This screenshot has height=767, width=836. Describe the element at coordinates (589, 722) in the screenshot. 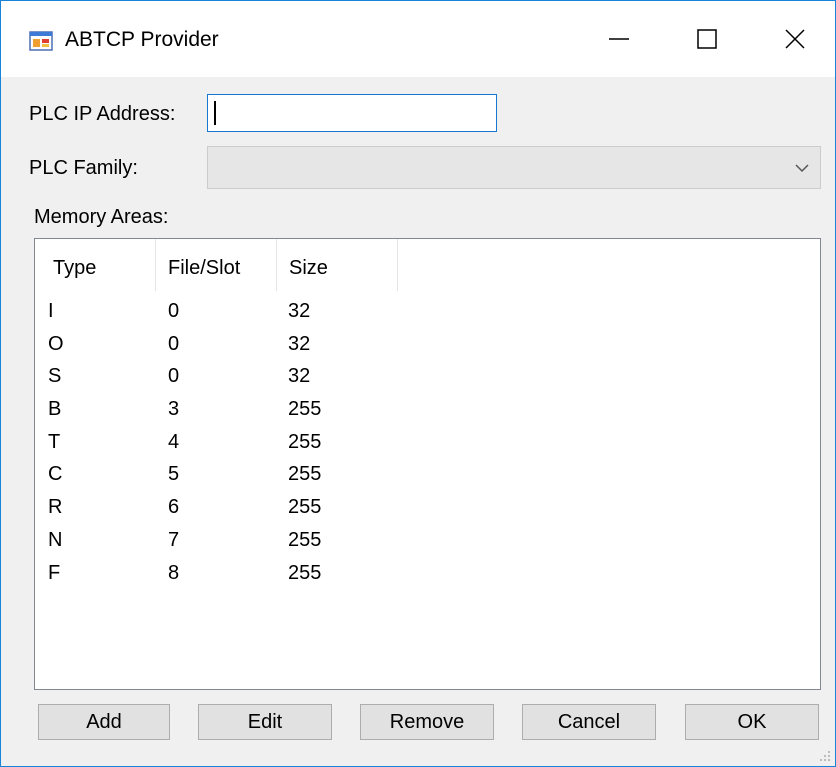

I see `cancel-button: Cancel` at that location.